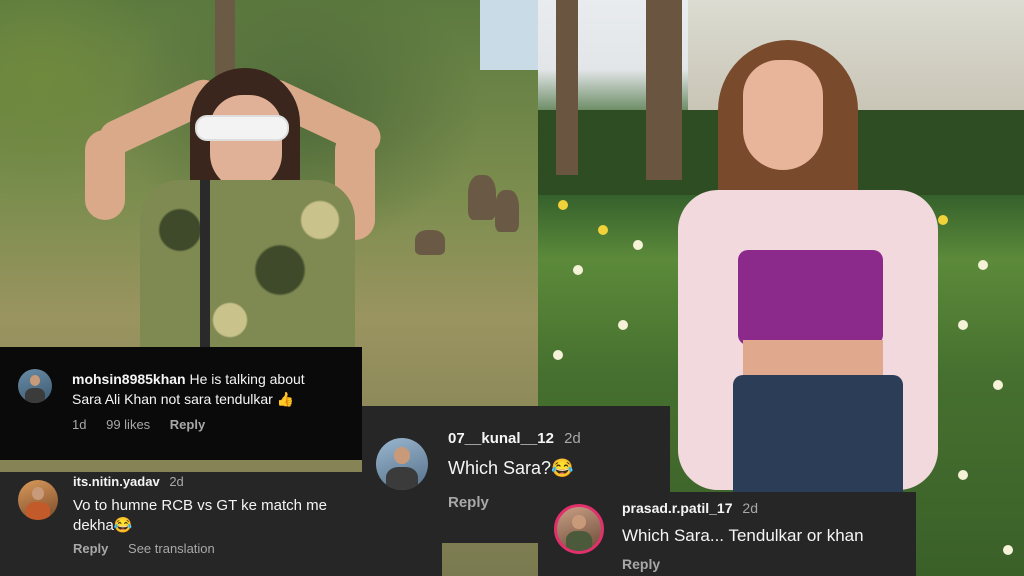 This screenshot has height=576, width=1024. Describe the element at coordinates (103, 525) in the screenshot. I see `comment-text: dekha😂` at that location.